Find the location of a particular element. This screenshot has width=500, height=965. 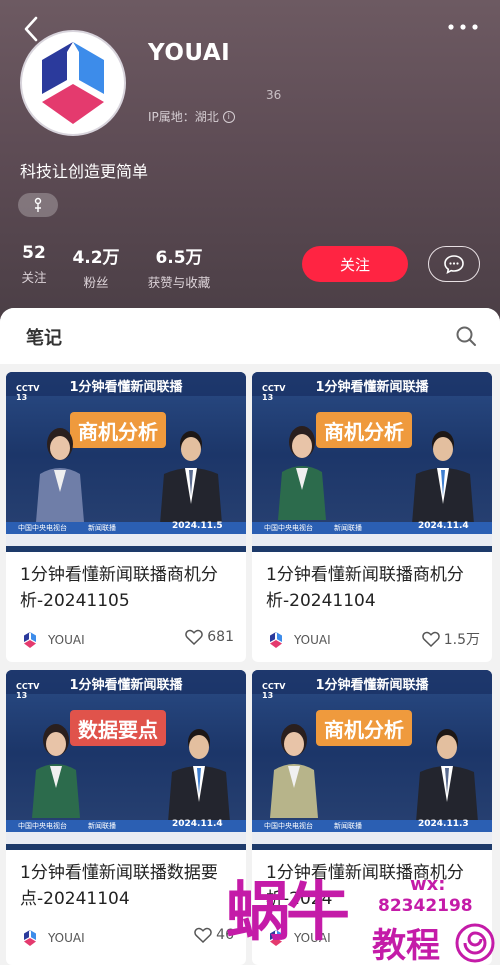

broadcast-date: 2024.11.3 is located at coordinates (443, 824).